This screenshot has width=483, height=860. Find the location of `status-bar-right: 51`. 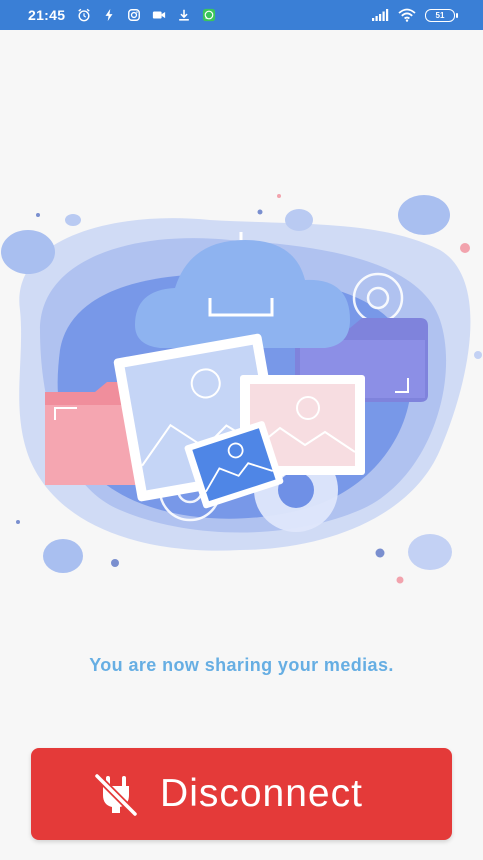

status-bar-right: 51 is located at coordinates (414, 15).